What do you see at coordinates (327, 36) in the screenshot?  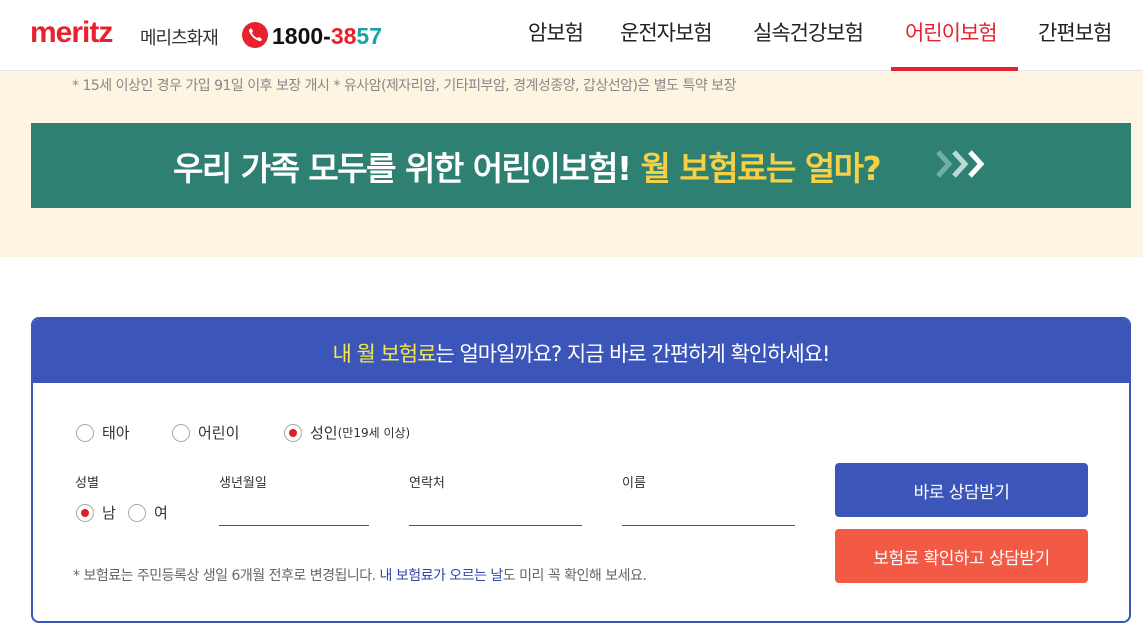 I see `phone-number: 1800-3857` at bounding box center [327, 36].